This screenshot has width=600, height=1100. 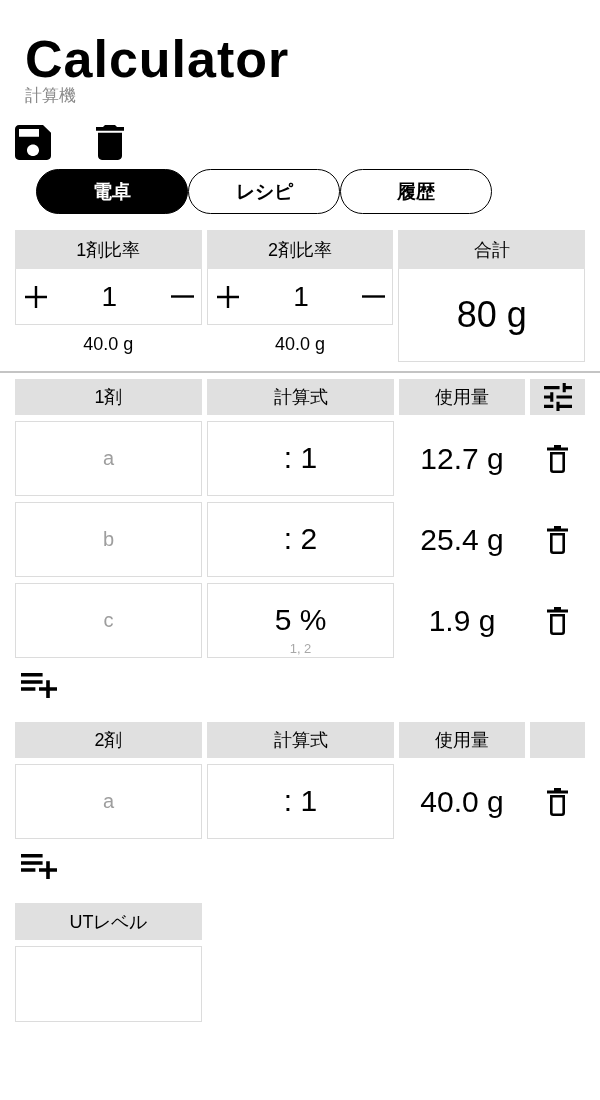 What do you see at coordinates (557, 397) in the screenshot?
I see `sliders-icon` at bounding box center [557, 397].